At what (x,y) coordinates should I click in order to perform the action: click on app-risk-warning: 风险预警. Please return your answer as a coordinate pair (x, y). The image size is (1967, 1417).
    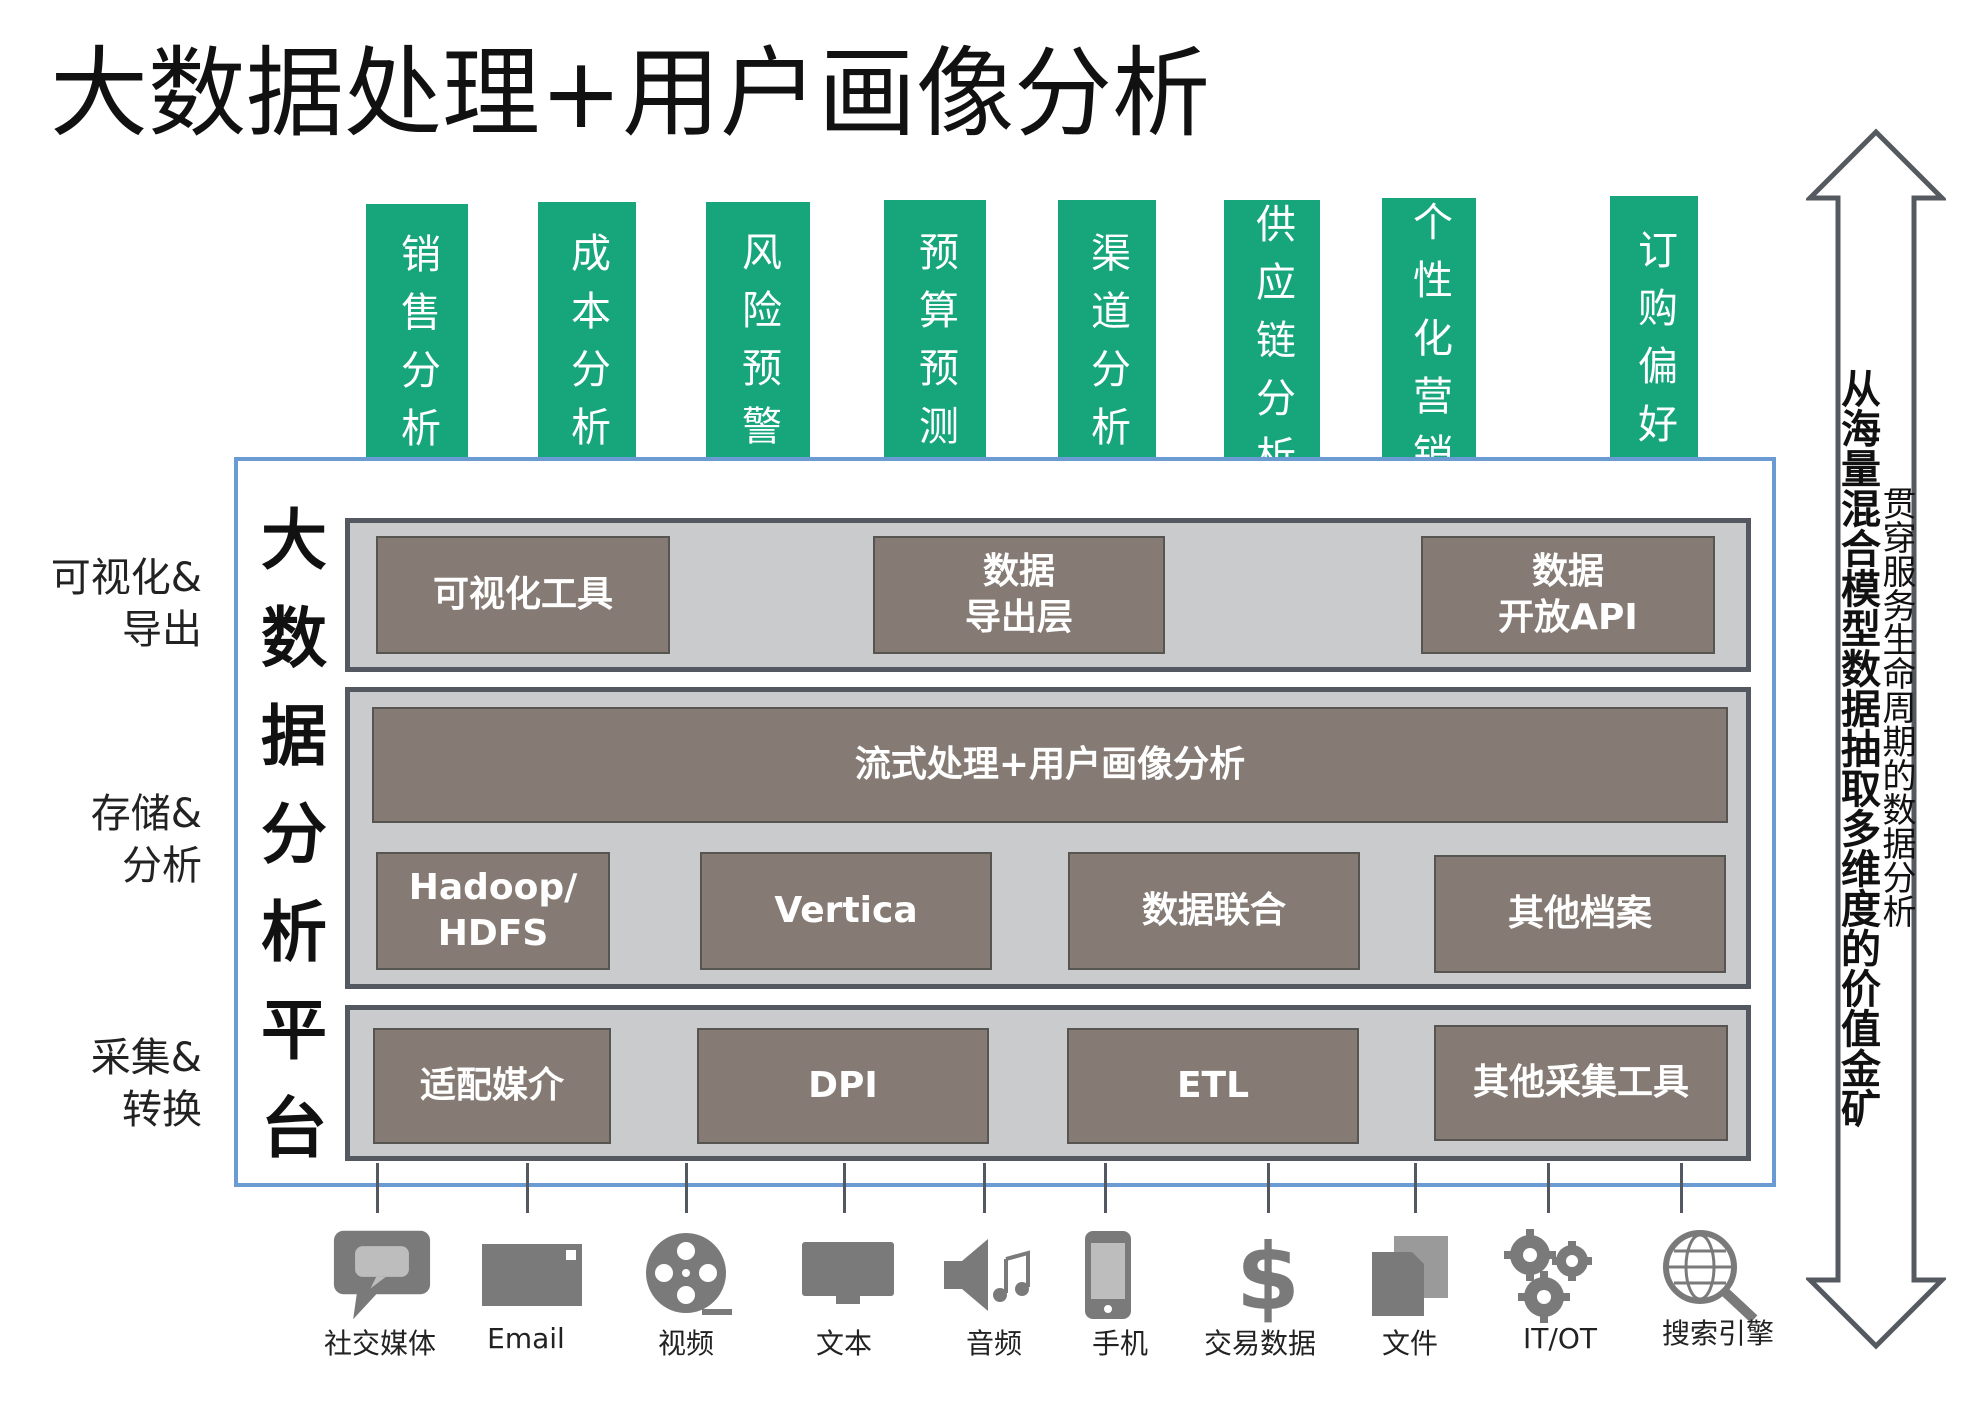
    Looking at the image, I should click on (758, 347).